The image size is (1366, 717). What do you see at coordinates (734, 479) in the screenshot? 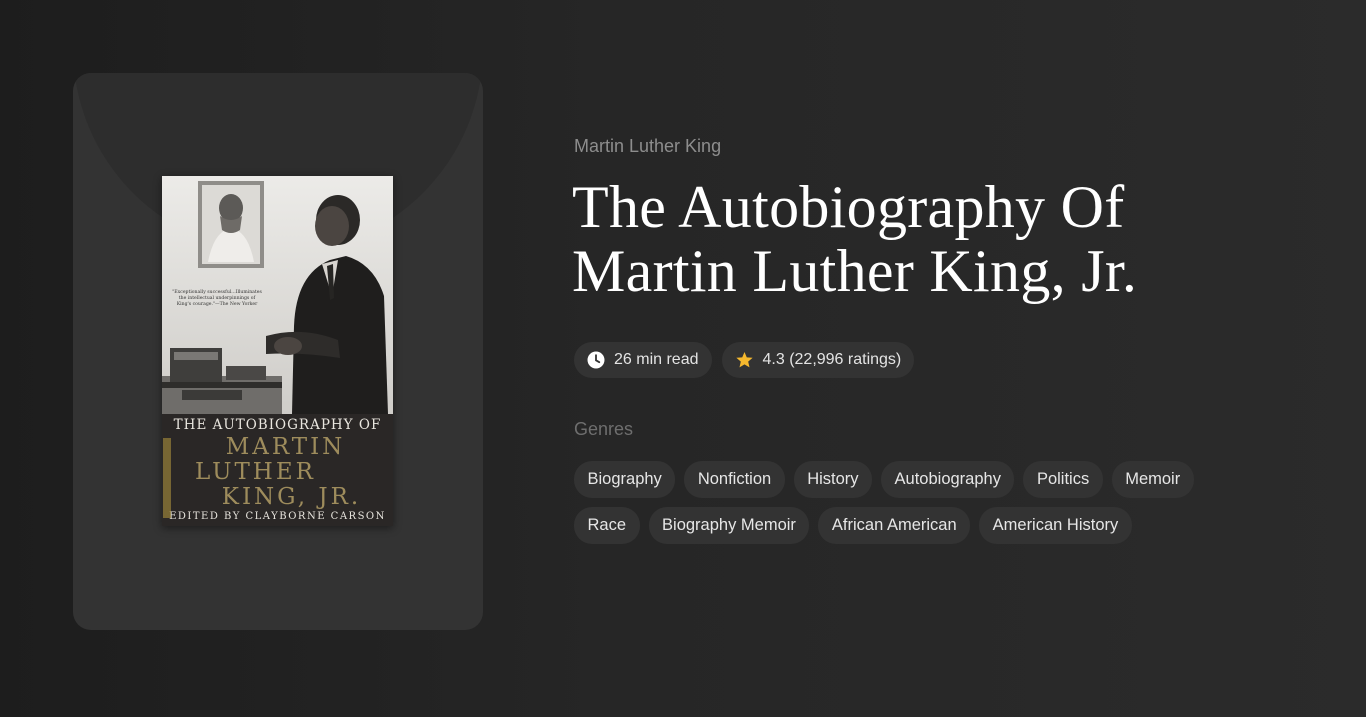
I see `genre-chip: Nonfiction` at bounding box center [734, 479].